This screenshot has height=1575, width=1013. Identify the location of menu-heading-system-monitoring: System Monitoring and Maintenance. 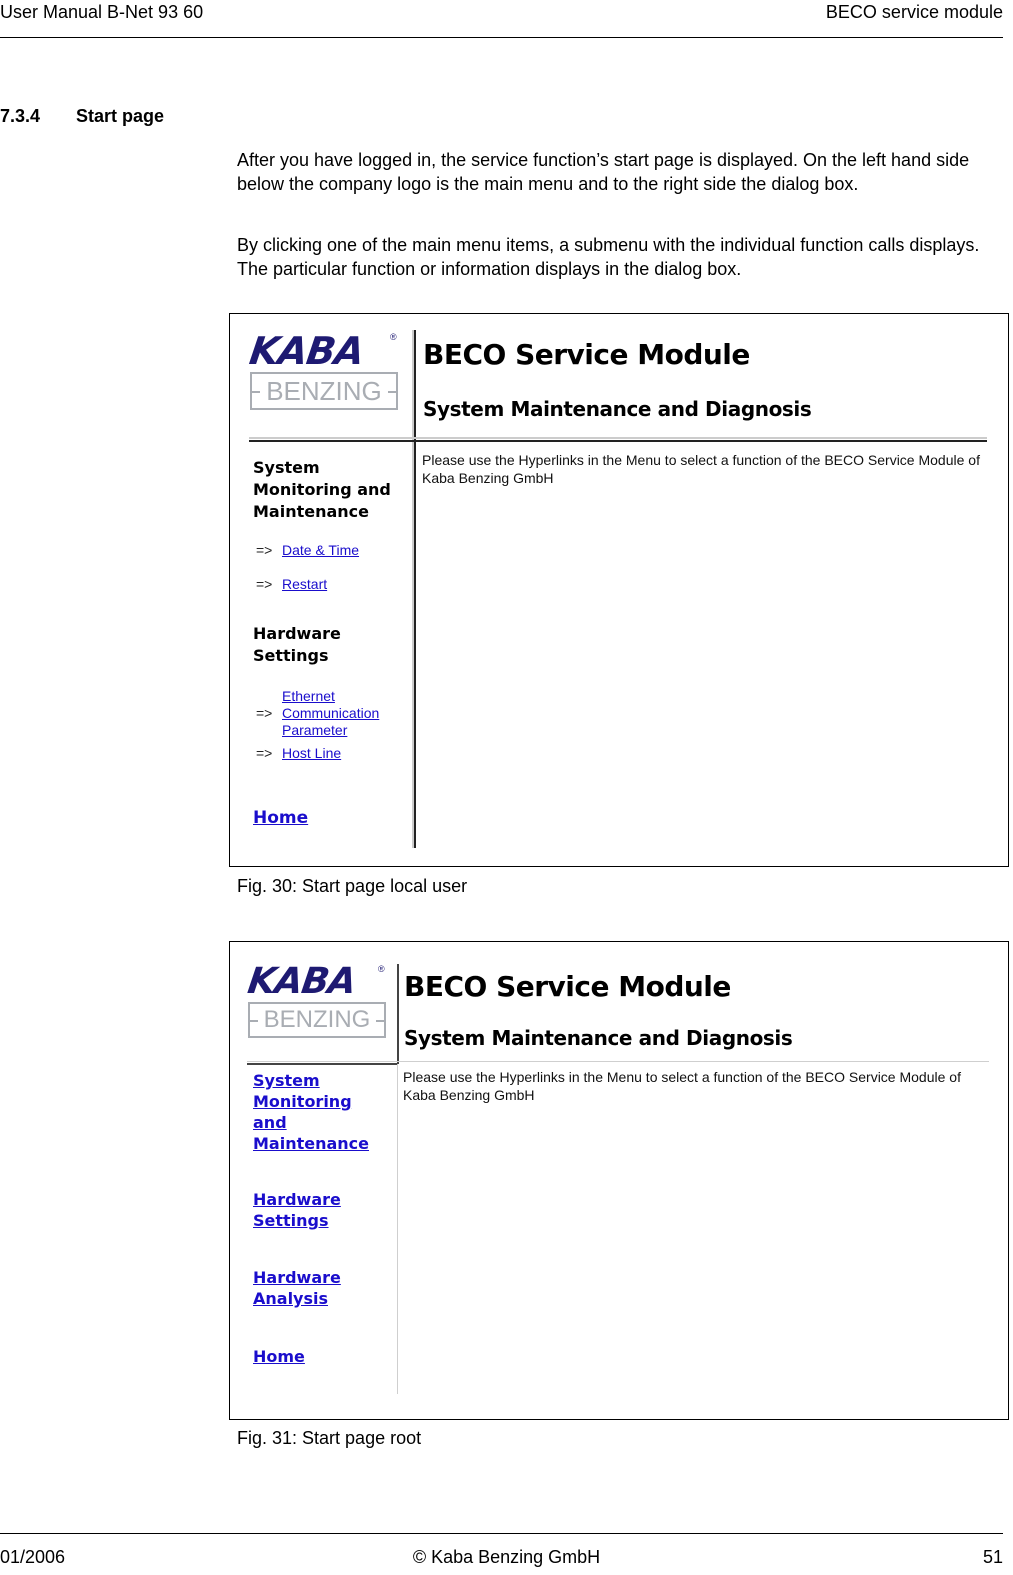
(322, 489).